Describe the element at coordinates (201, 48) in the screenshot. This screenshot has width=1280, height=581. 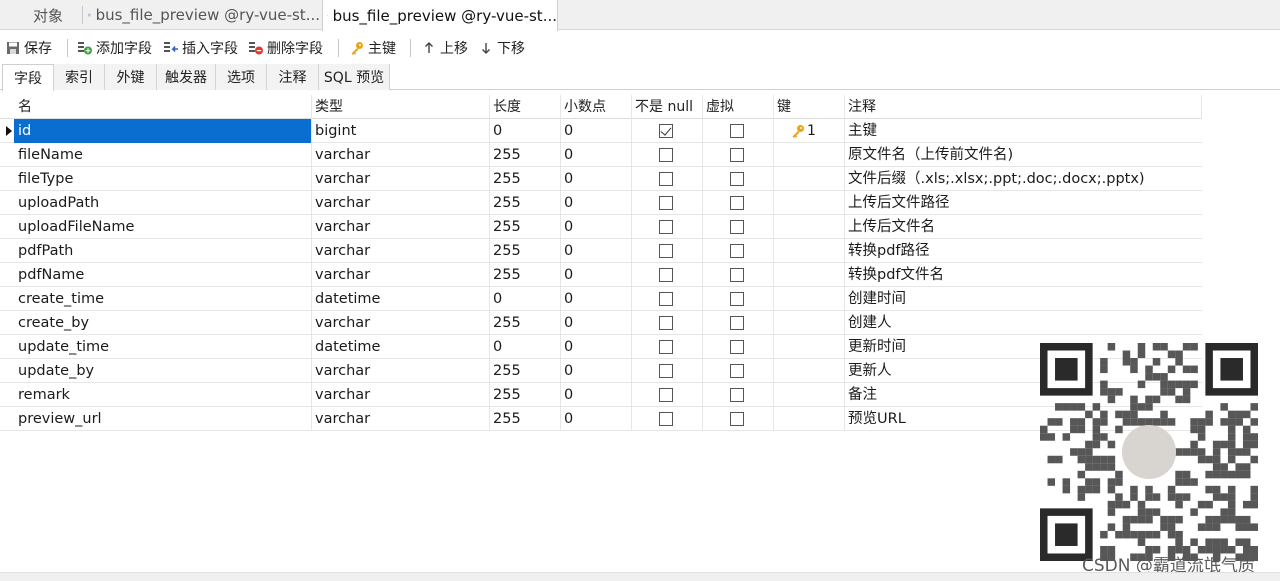
I see `insert-field-button: 插入字段` at that location.